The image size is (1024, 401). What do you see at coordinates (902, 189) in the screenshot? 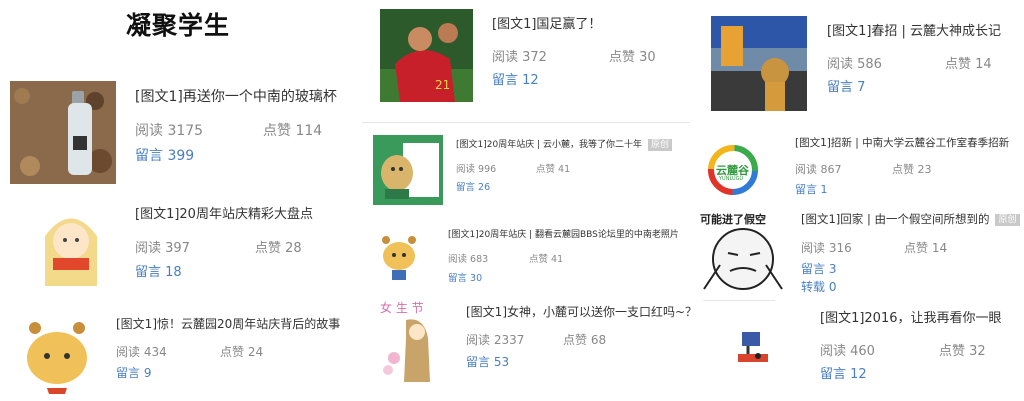
I see `comment-link: 留言 1` at bounding box center [902, 189].